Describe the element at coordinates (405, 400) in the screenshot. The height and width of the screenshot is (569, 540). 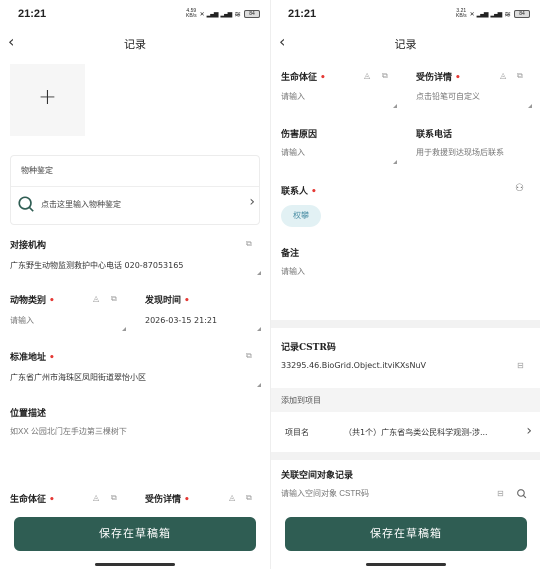
I see `add-to-project-bar: 添加到项目` at that location.